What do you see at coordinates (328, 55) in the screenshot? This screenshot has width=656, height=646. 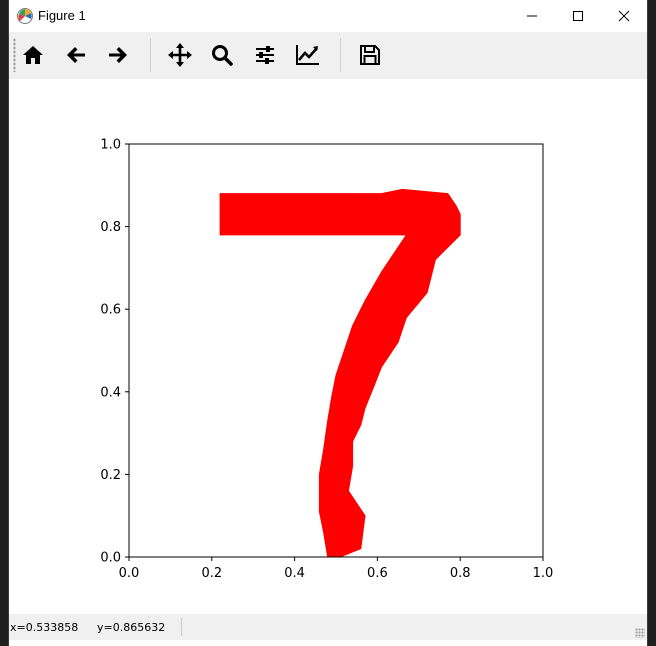 I see `navigation-toolbar` at bounding box center [328, 55].